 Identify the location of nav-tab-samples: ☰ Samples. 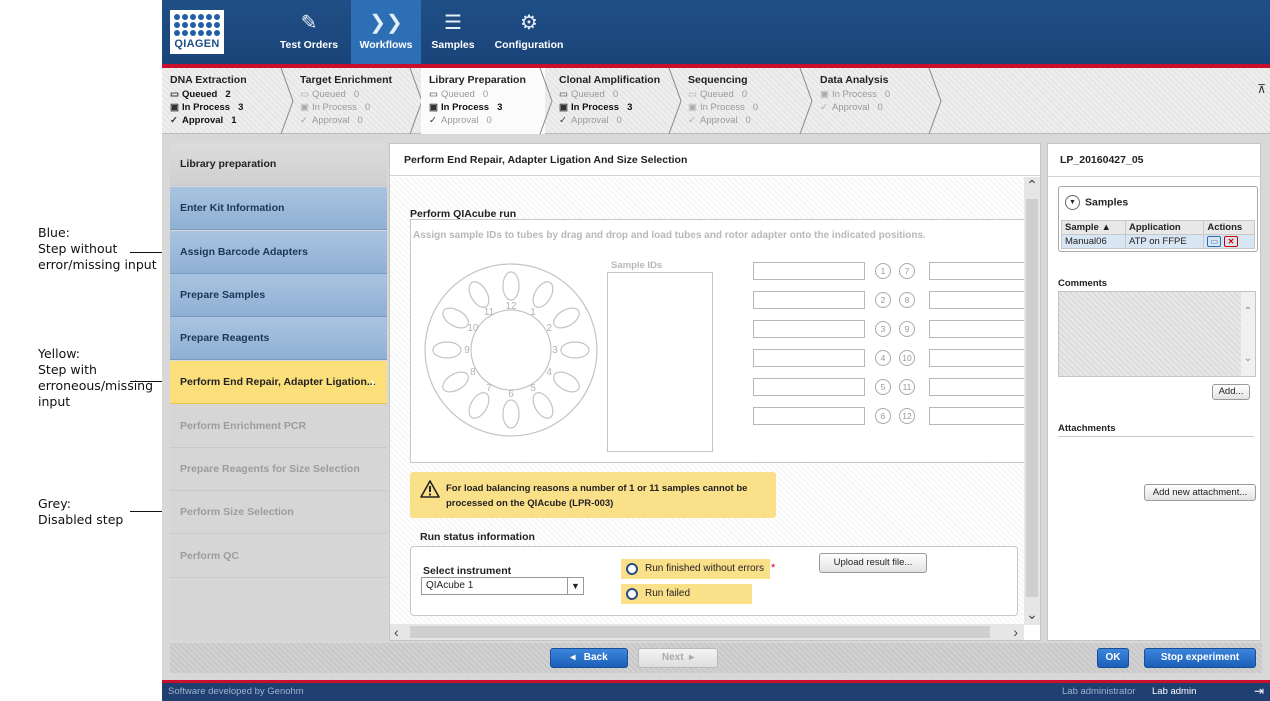
(453, 32).